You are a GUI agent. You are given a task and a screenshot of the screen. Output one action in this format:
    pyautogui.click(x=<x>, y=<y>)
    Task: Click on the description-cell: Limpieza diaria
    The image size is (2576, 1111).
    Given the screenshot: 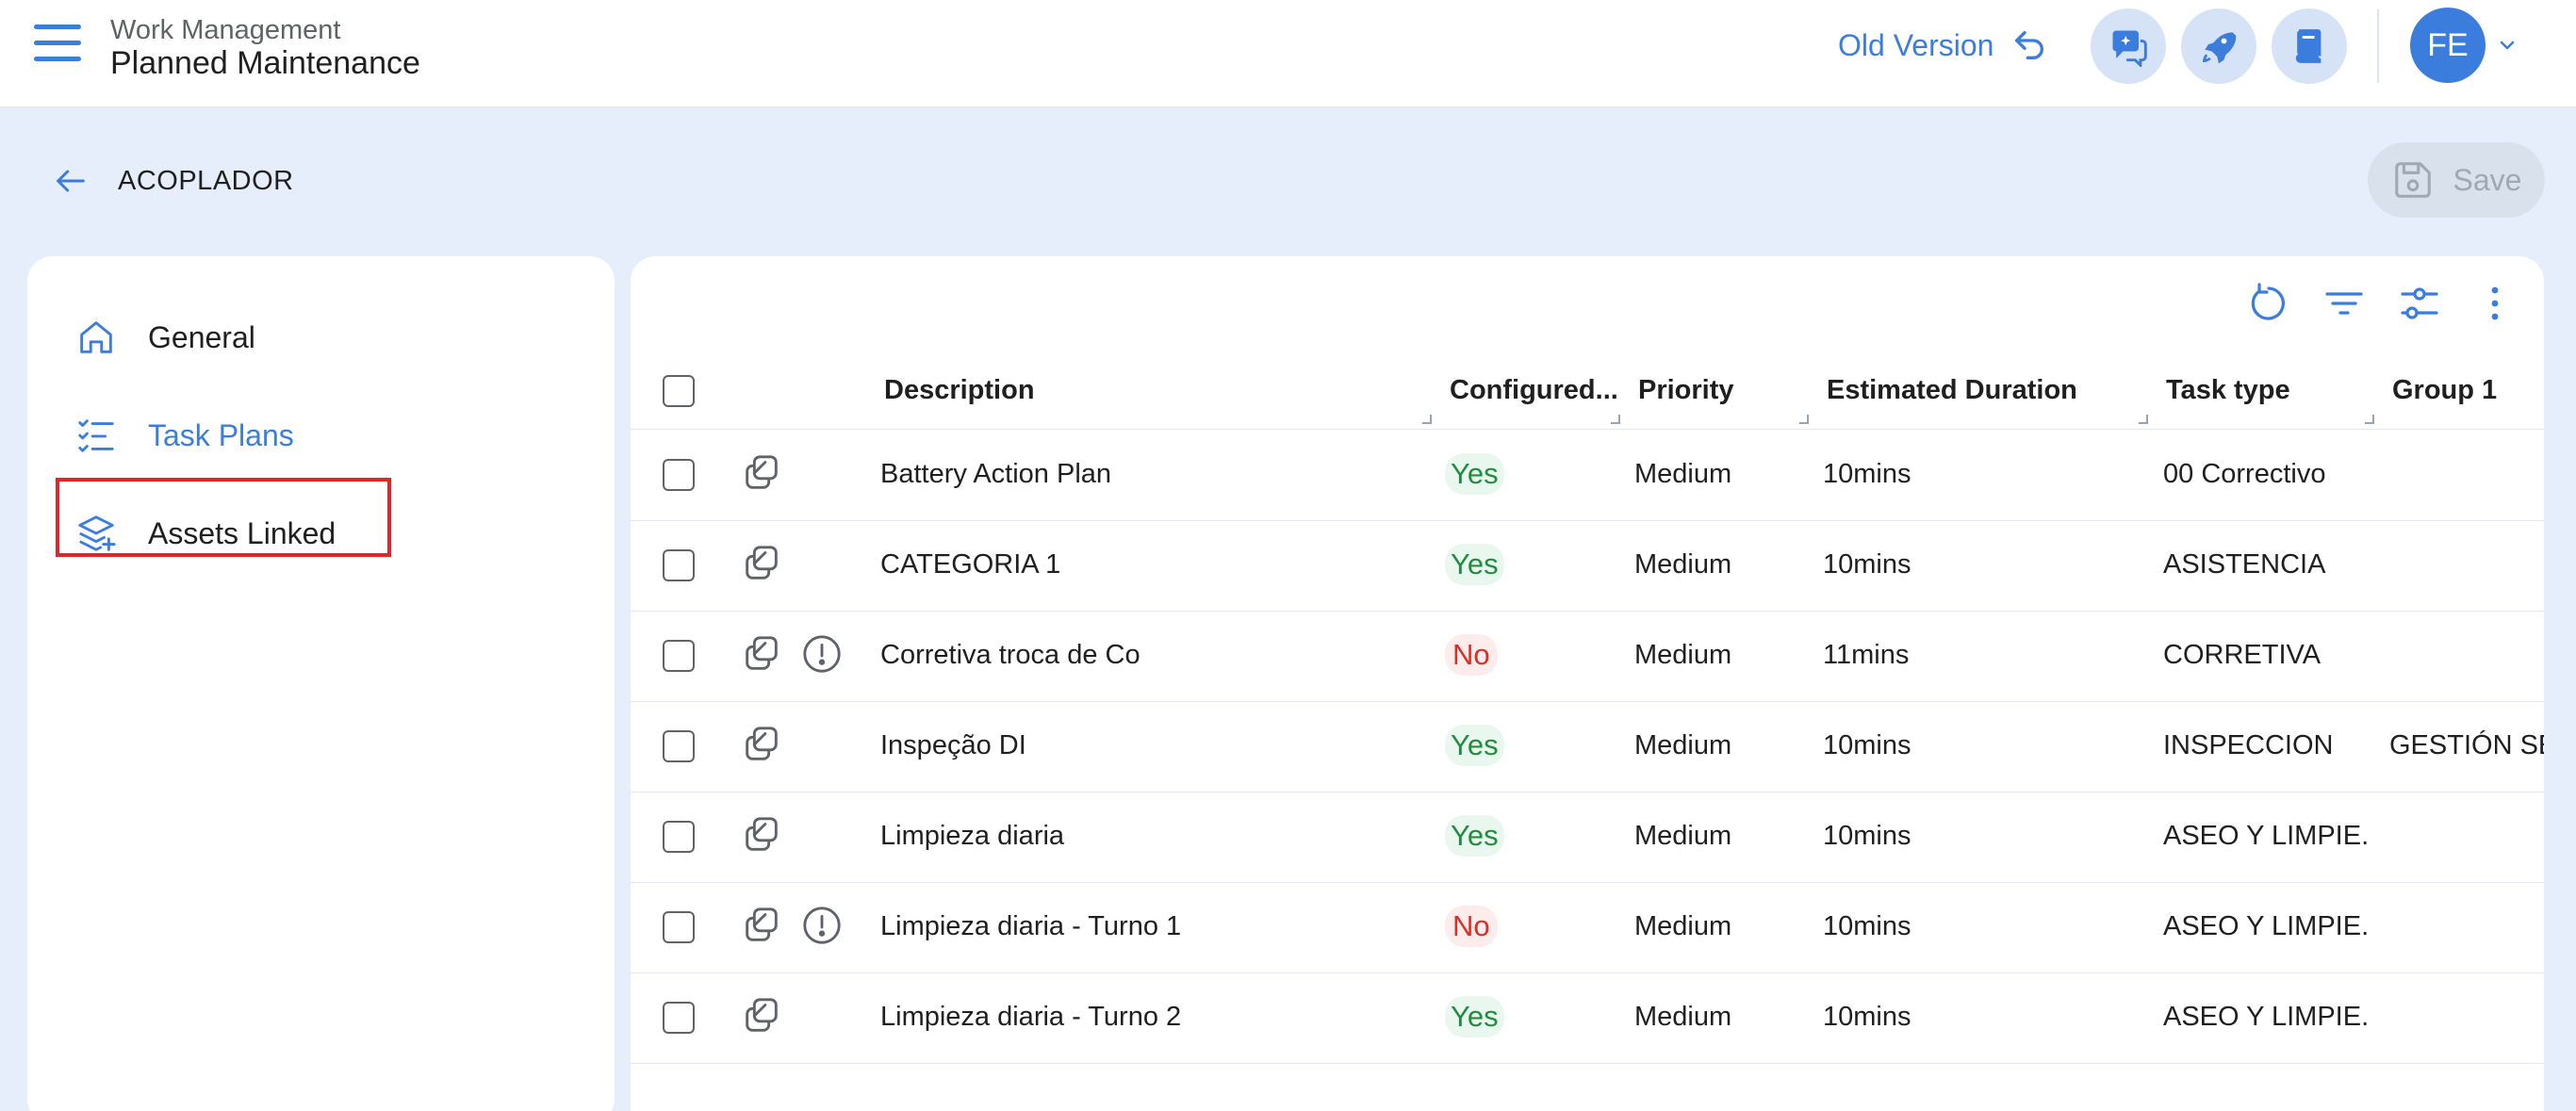 What is the action you would take?
    pyautogui.click(x=1144, y=836)
    